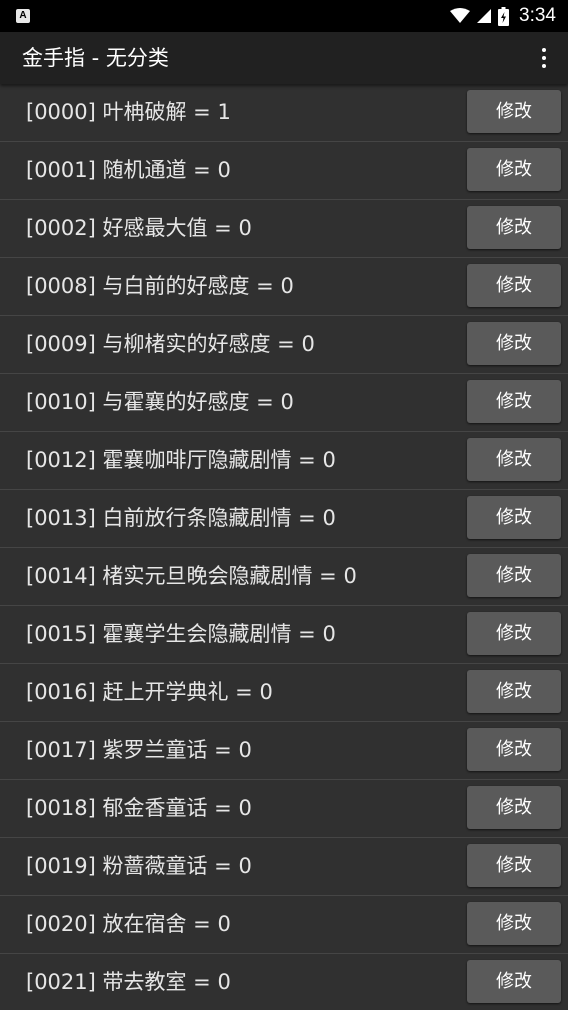 Image resolution: width=568 pixels, height=1010 pixels. I want to click on list-item: [0016] 赶上开学典礼 = 0 修改, so click(284, 693).